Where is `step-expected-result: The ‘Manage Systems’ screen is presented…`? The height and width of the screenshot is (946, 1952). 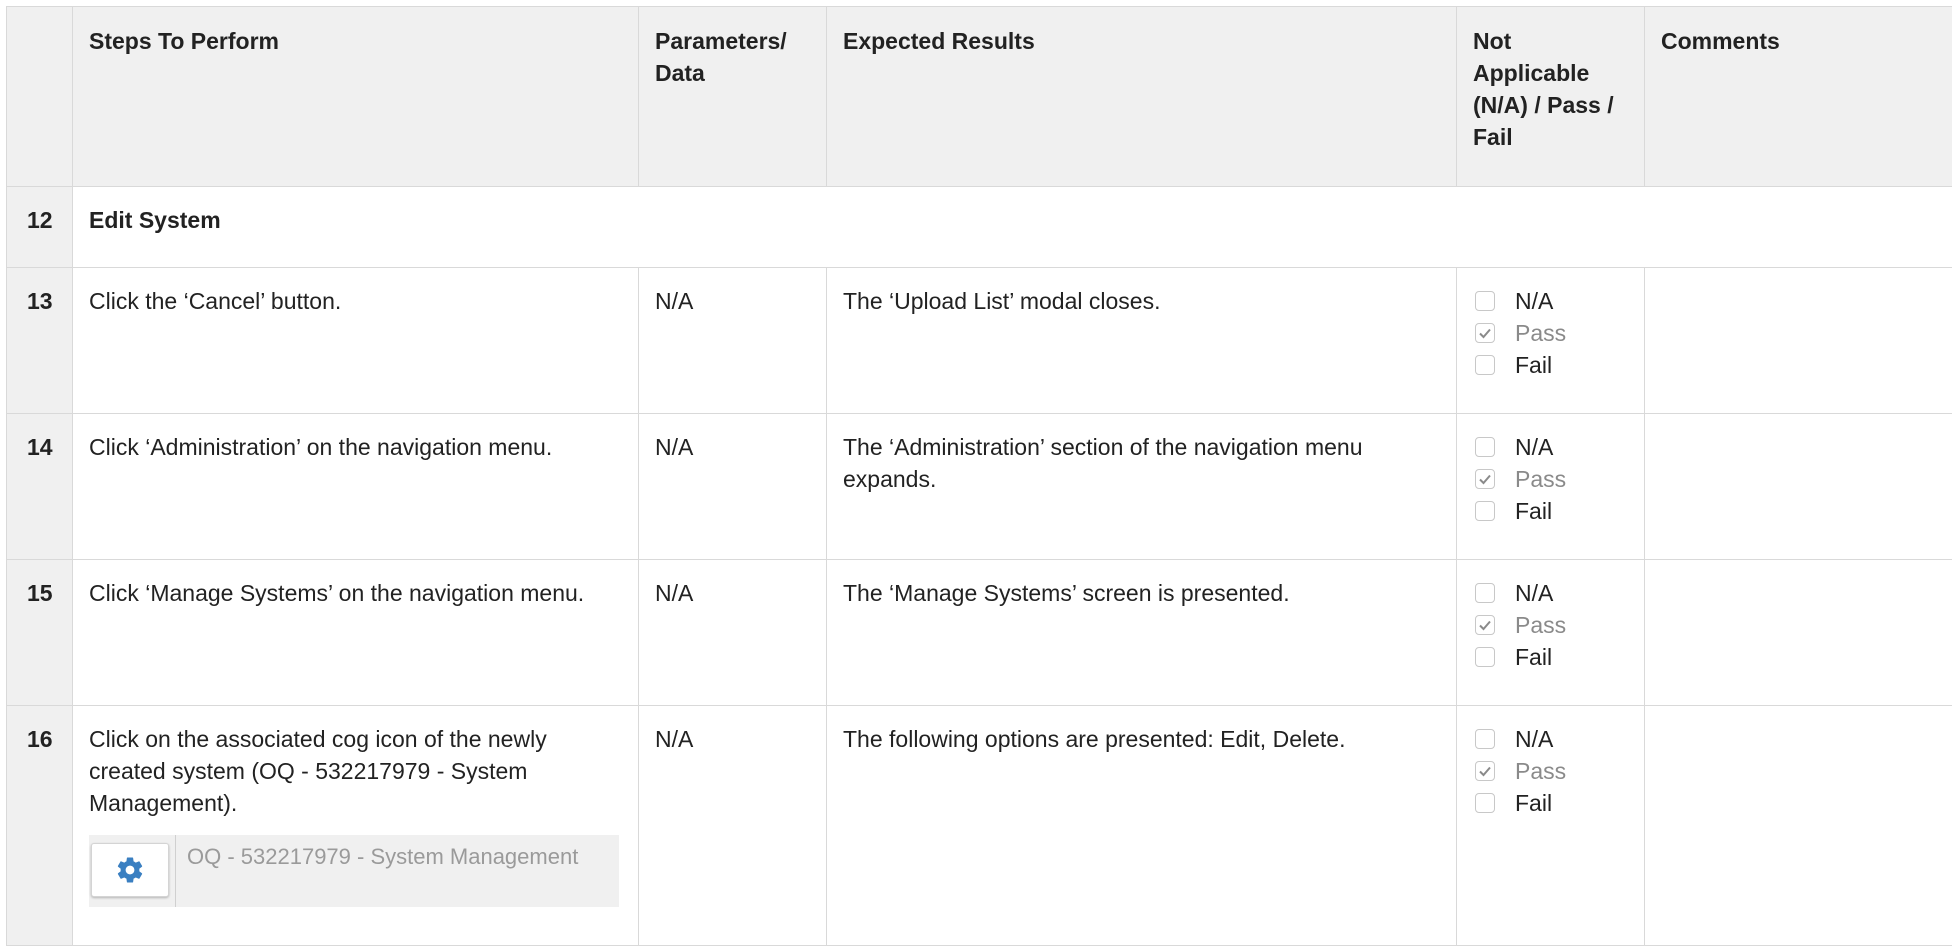 step-expected-result: The ‘Manage Systems’ screen is presented… is located at coordinates (1142, 633).